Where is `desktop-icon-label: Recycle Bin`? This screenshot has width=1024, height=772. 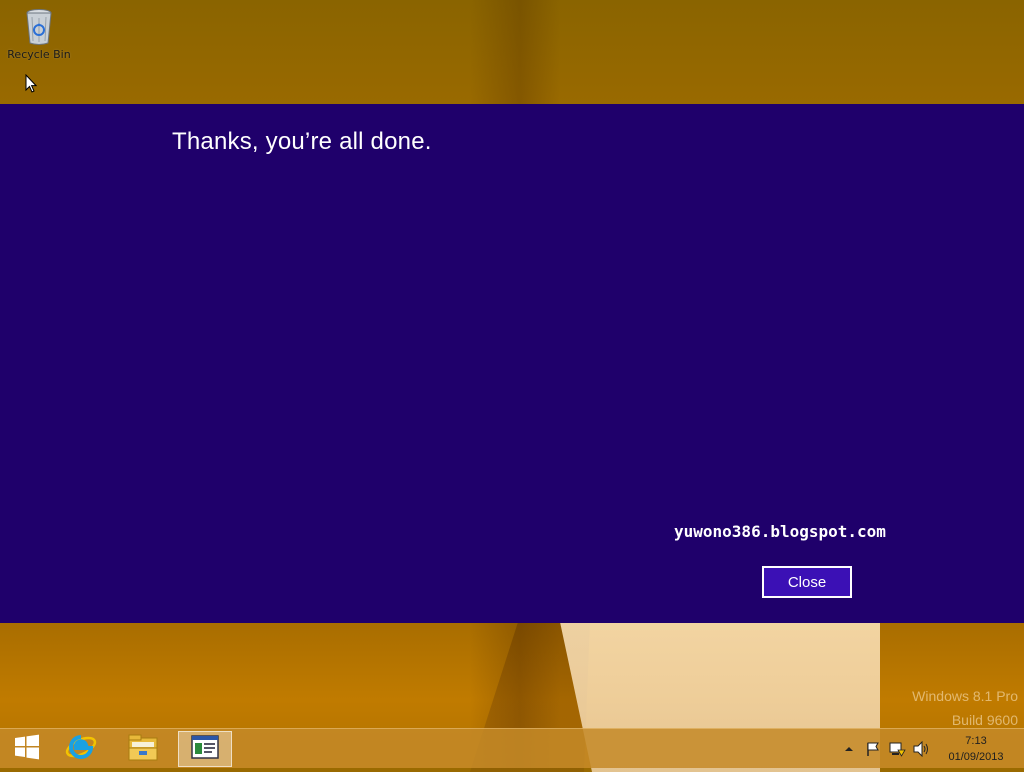 desktop-icon-label: Recycle Bin is located at coordinates (39, 54).